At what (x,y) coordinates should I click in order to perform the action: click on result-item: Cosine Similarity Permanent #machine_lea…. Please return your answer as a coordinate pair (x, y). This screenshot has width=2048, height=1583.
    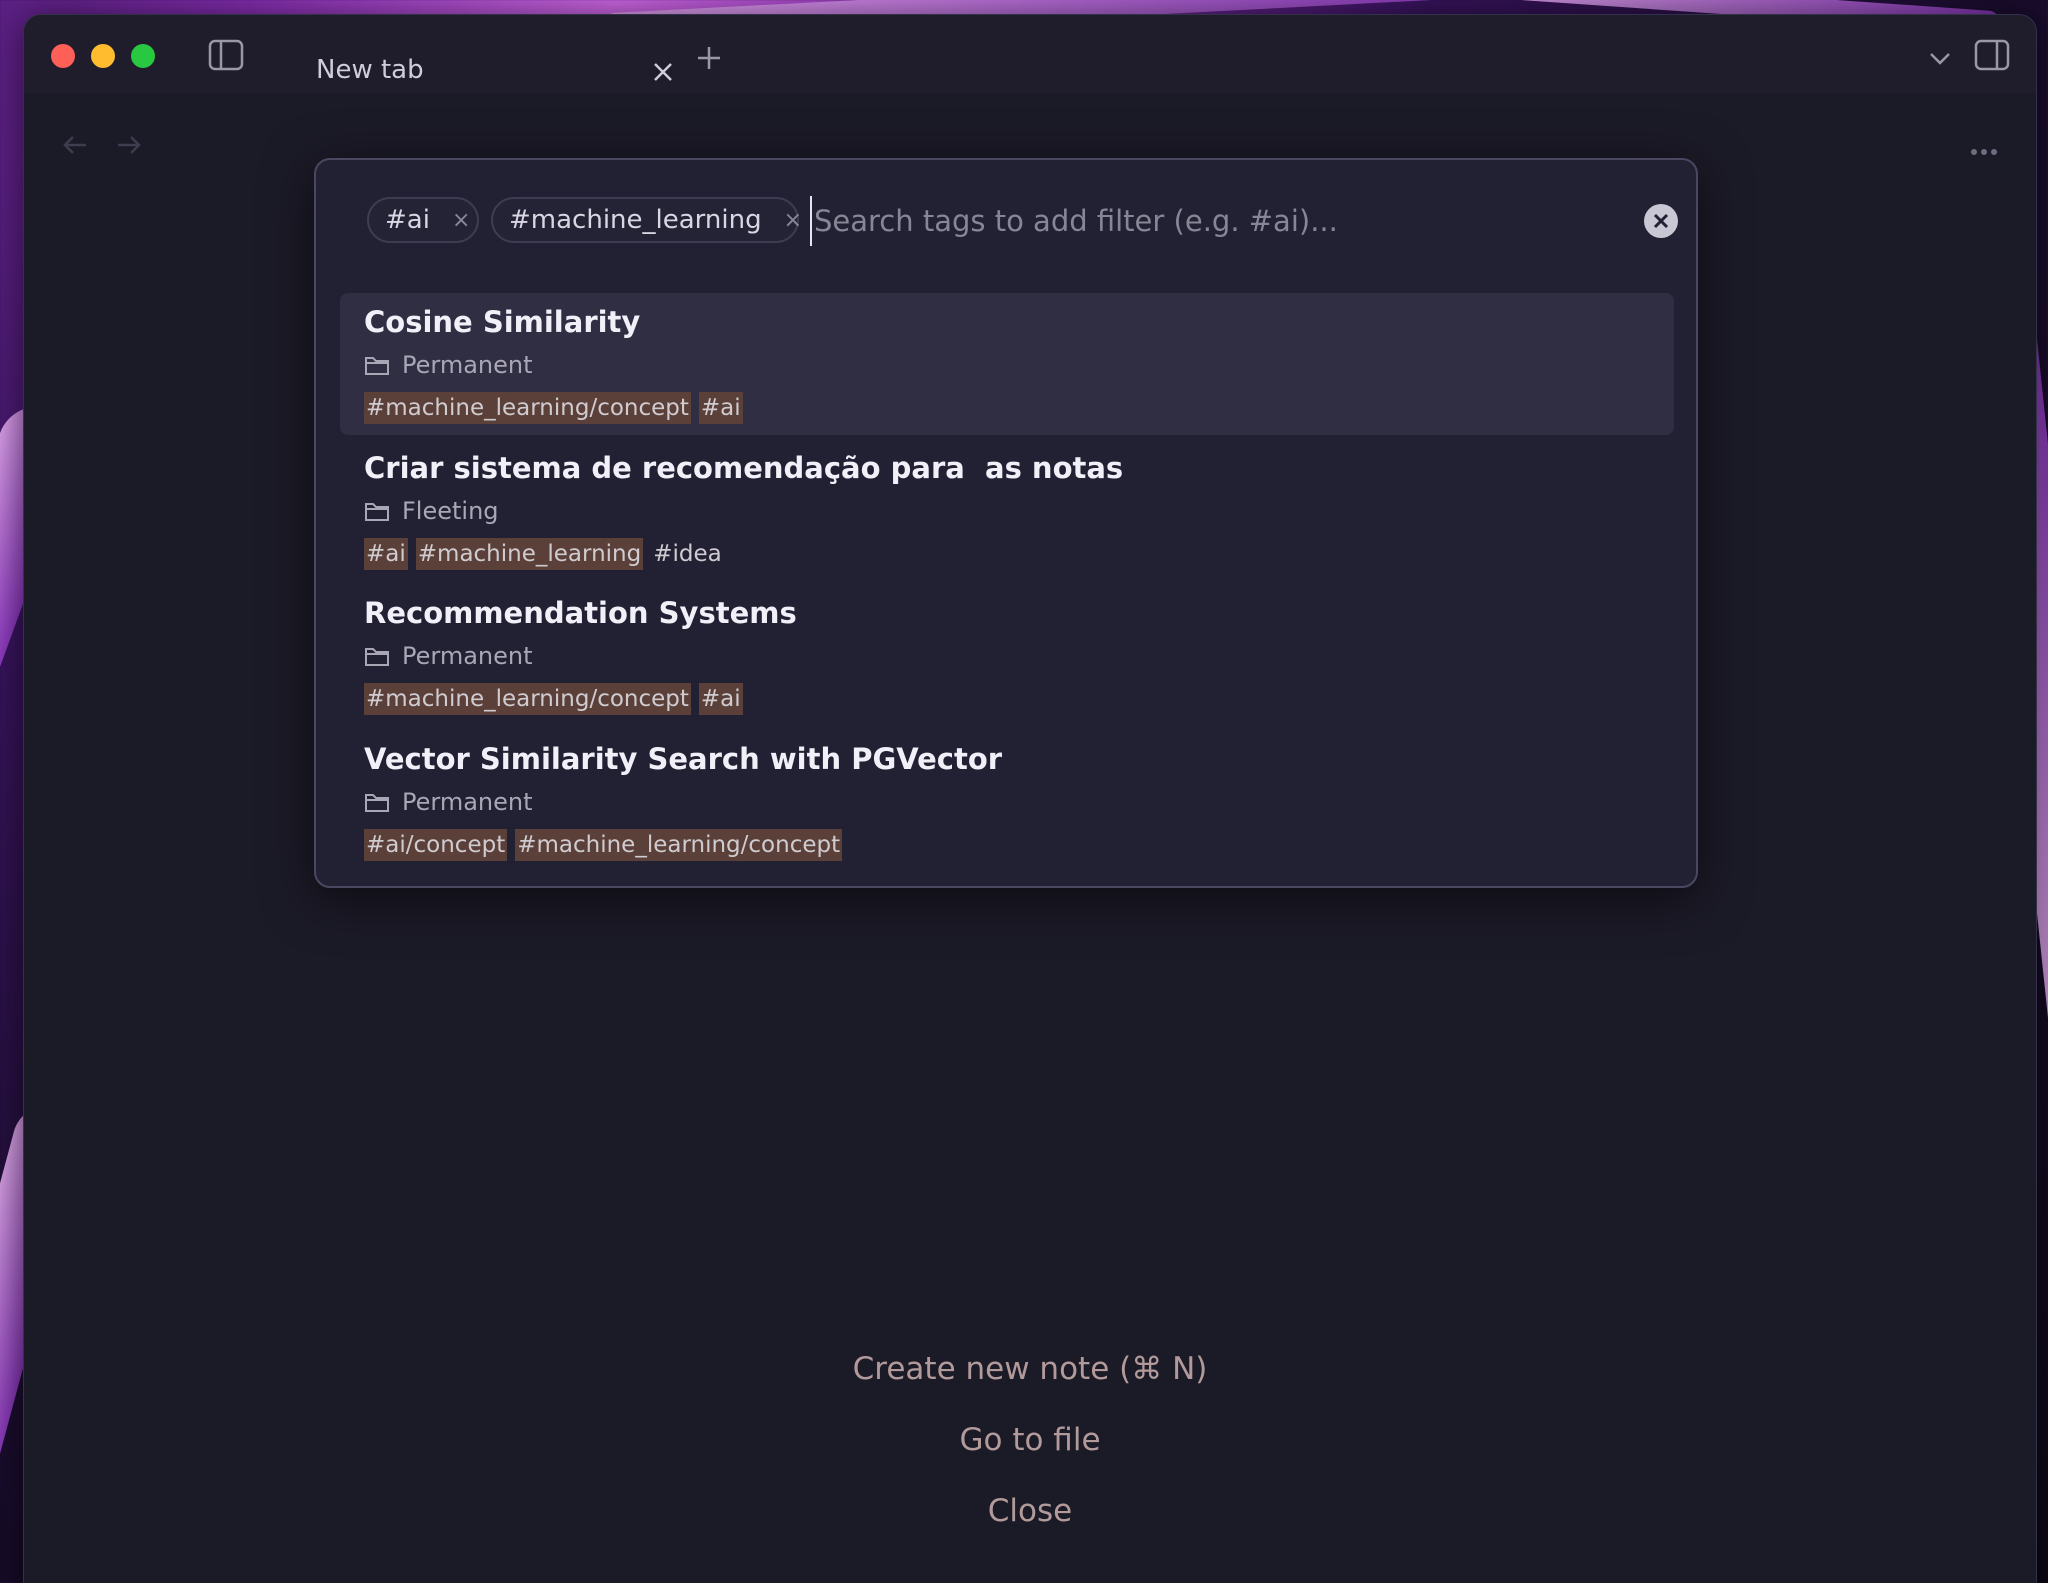
    Looking at the image, I should click on (1007, 364).